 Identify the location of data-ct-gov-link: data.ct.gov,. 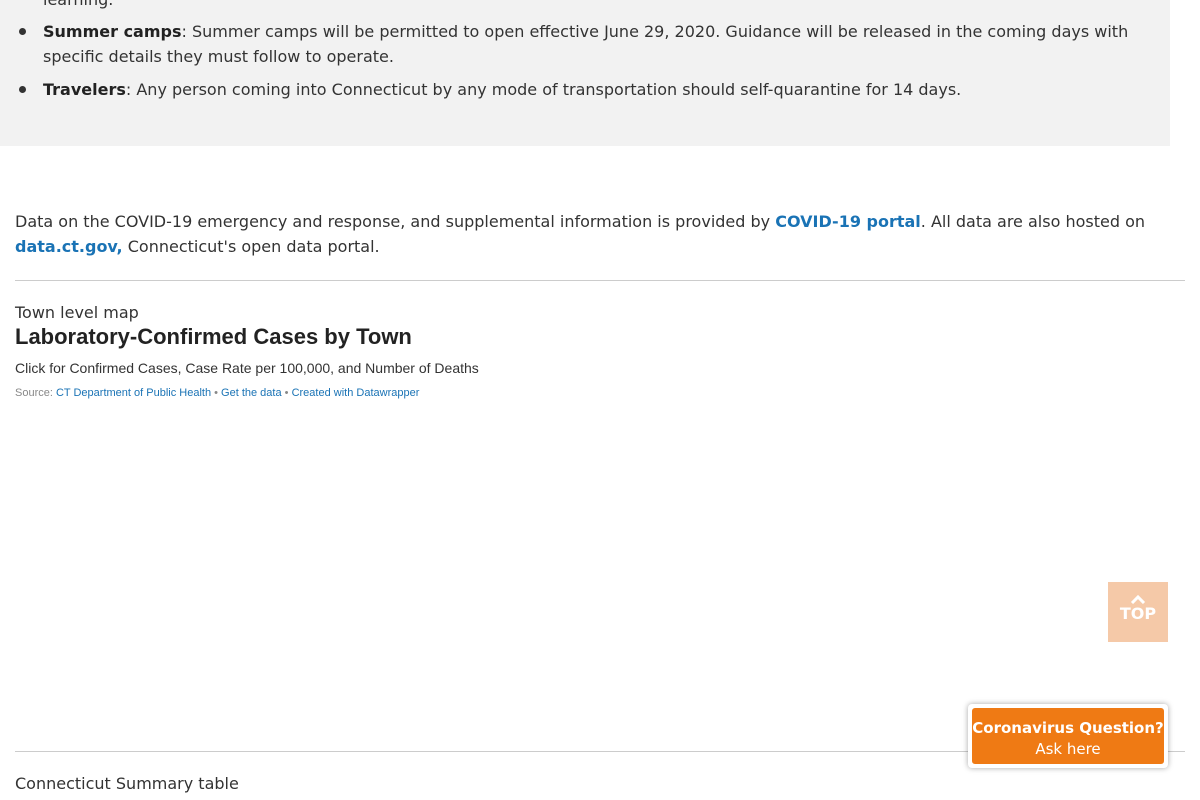
(69, 246).